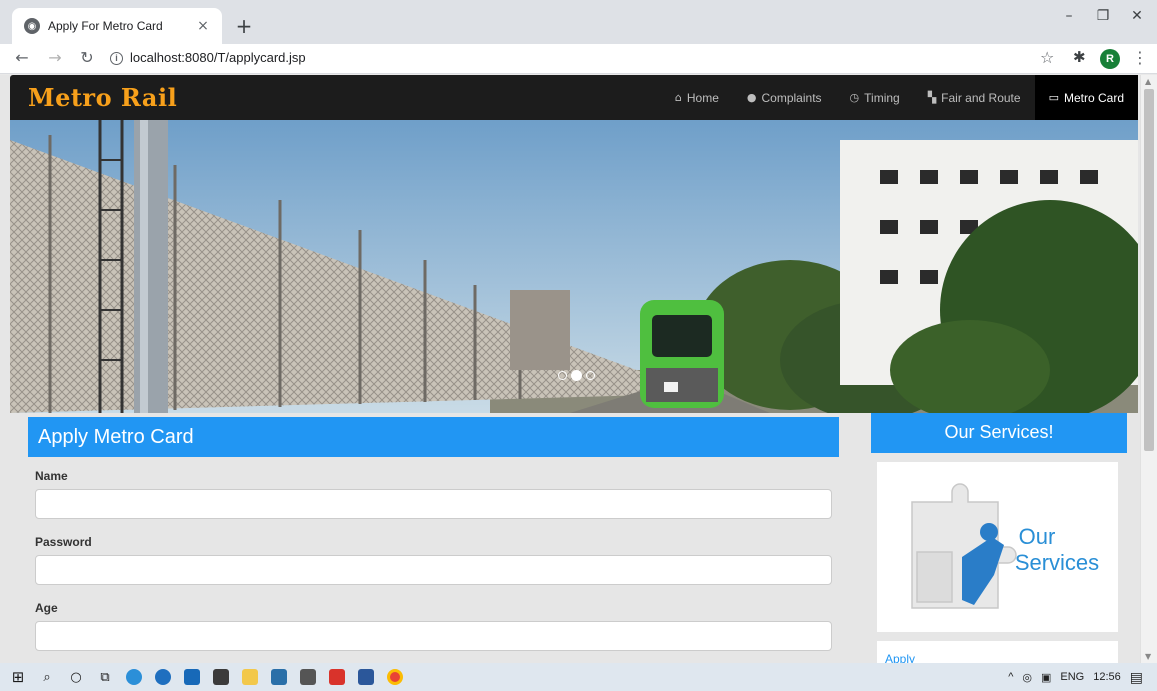 The image size is (1157, 691). Describe the element at coordinates (1149, 270) in the screenshot. I see `scroll-thumb` at that location.